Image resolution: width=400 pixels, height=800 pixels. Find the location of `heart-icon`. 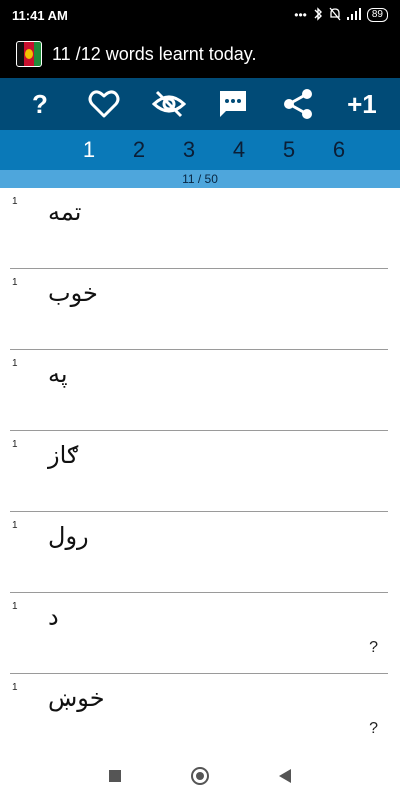

heart-icon is located at coordinates (104, 104).